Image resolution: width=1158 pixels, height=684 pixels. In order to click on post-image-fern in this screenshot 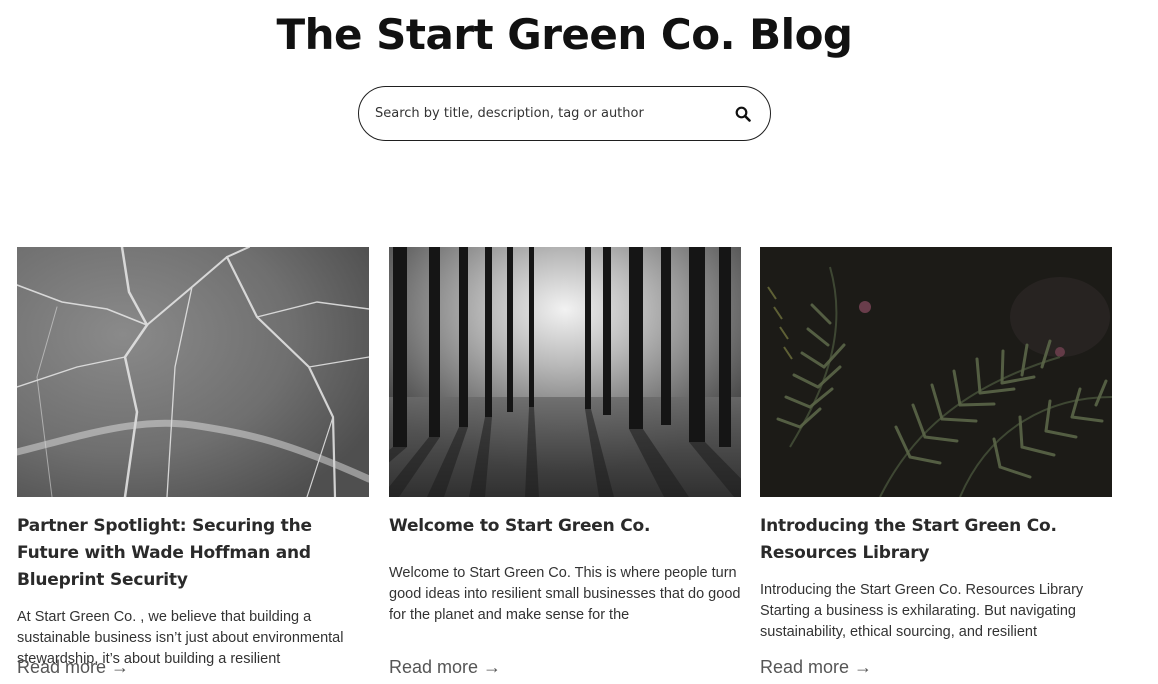, I will do `click(936, 372)`.